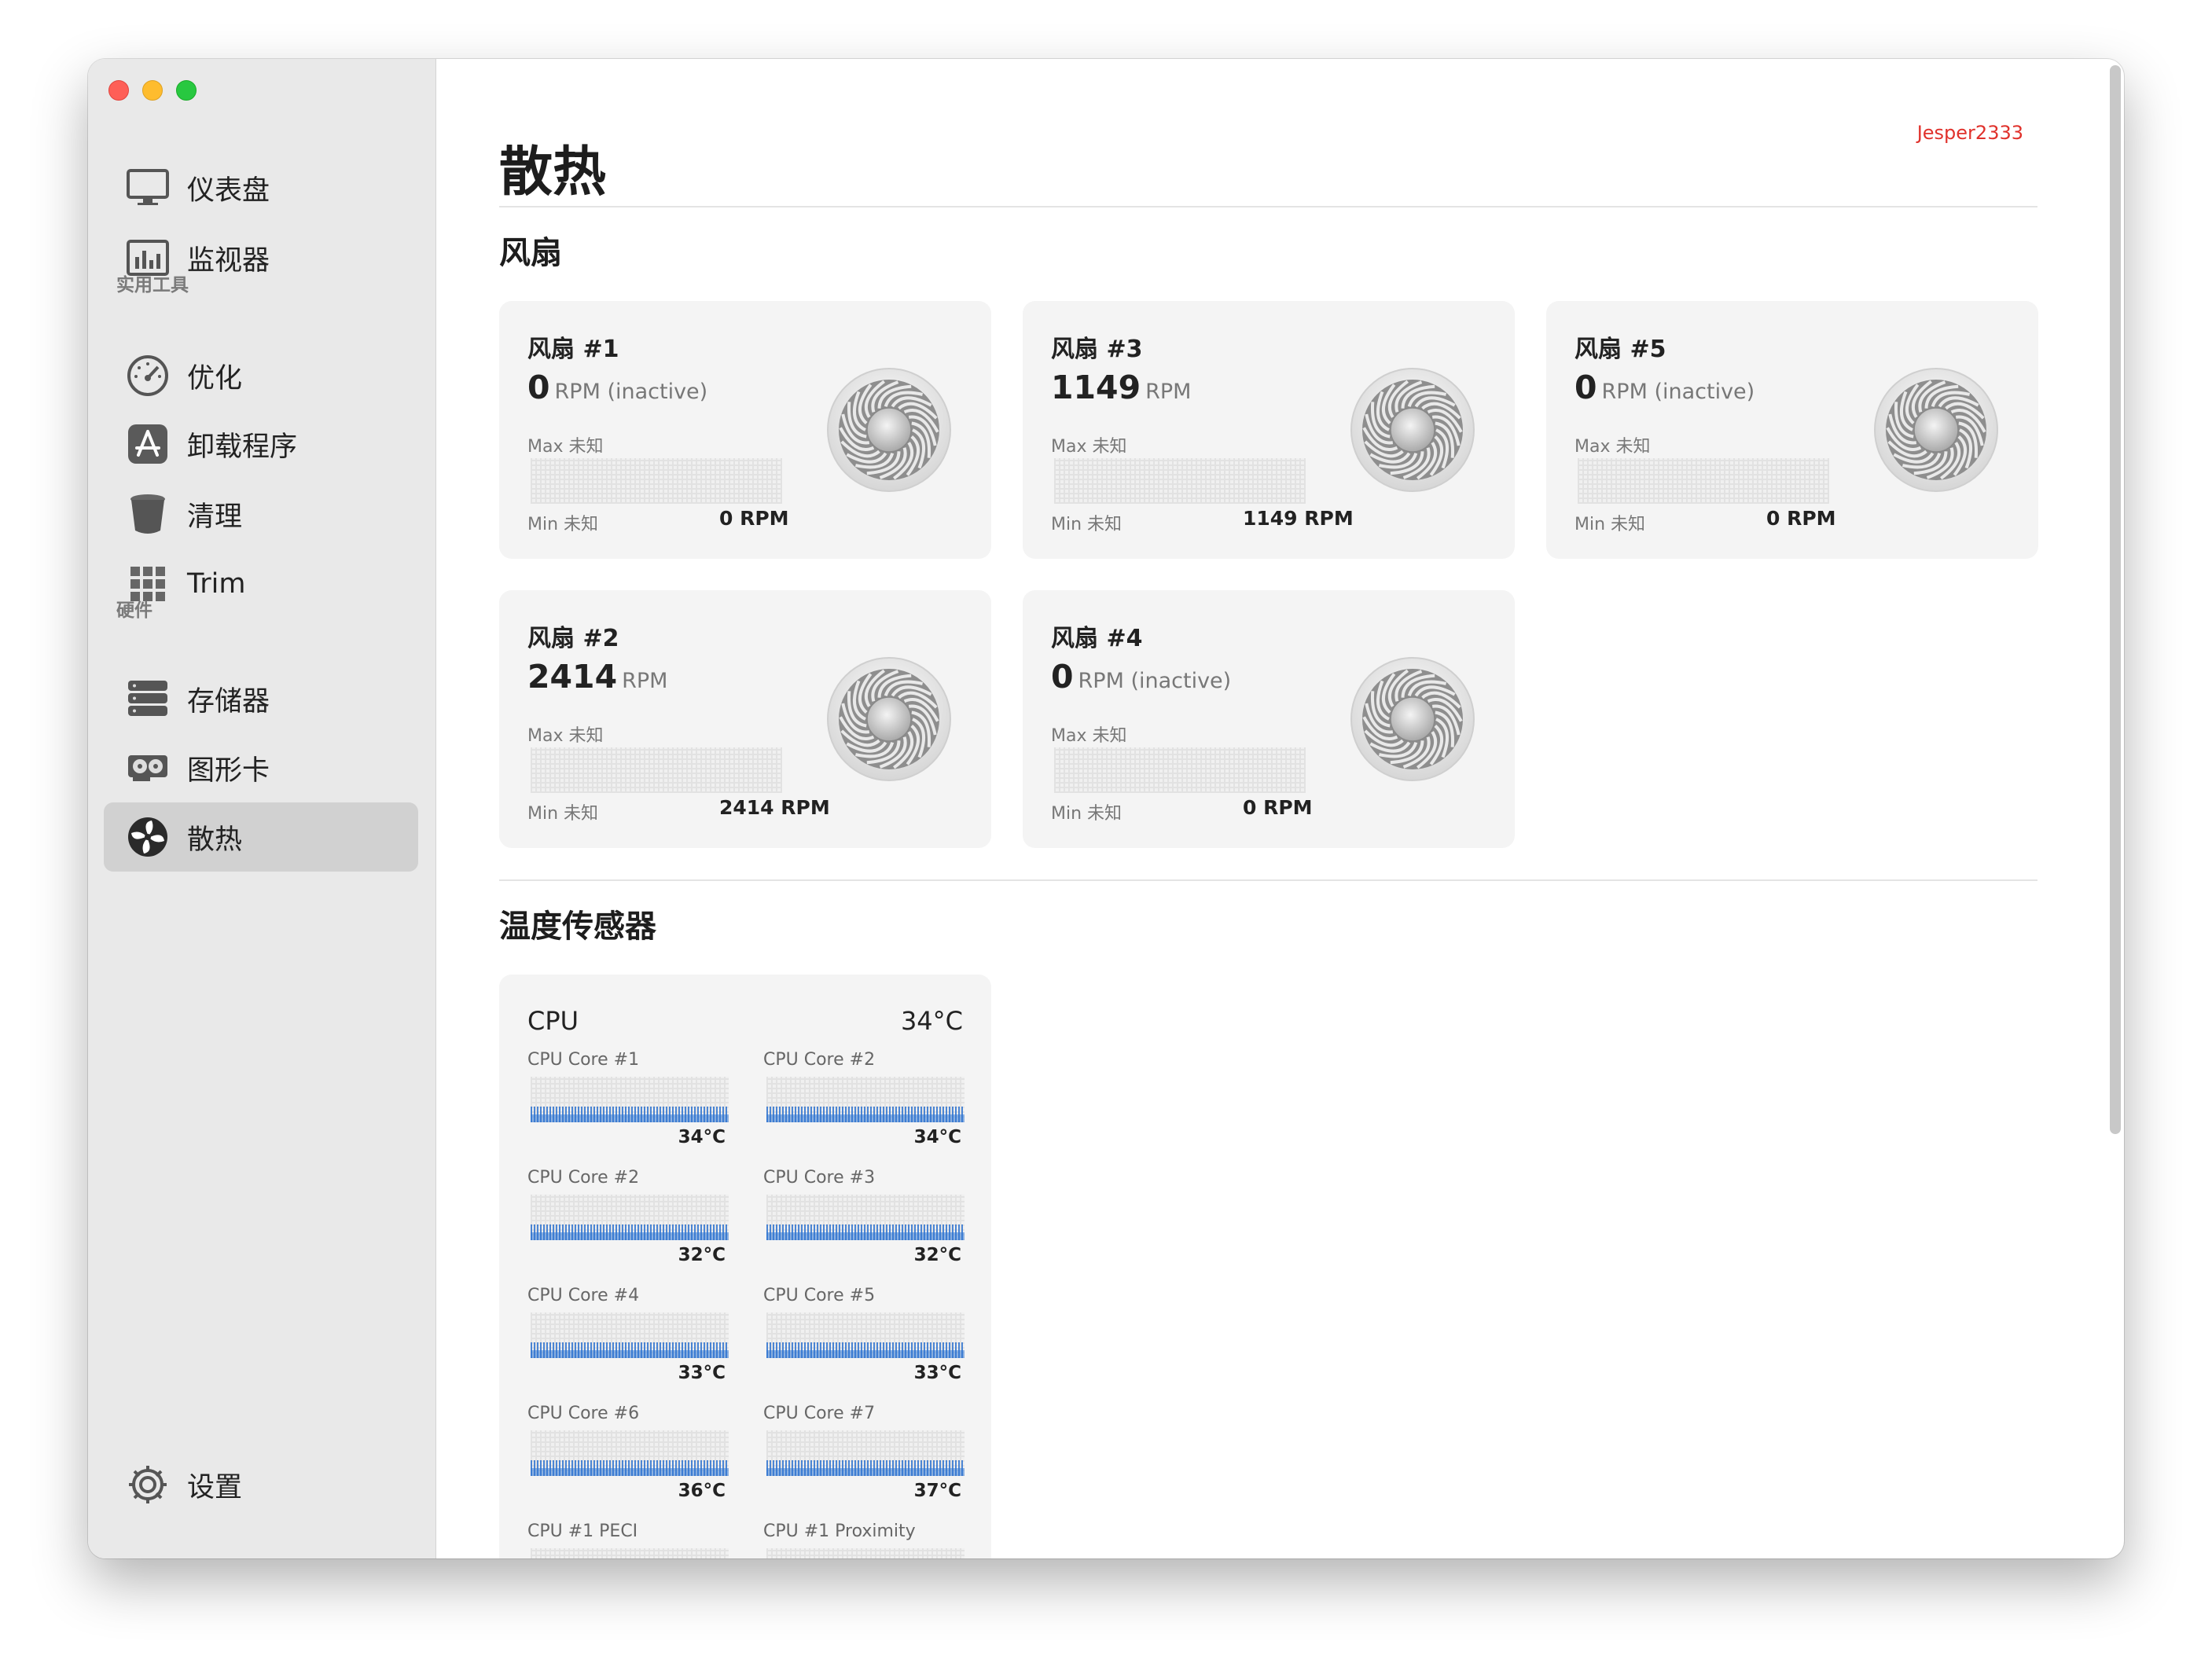  I want to click on speedometer-icon, so click(148, 376).